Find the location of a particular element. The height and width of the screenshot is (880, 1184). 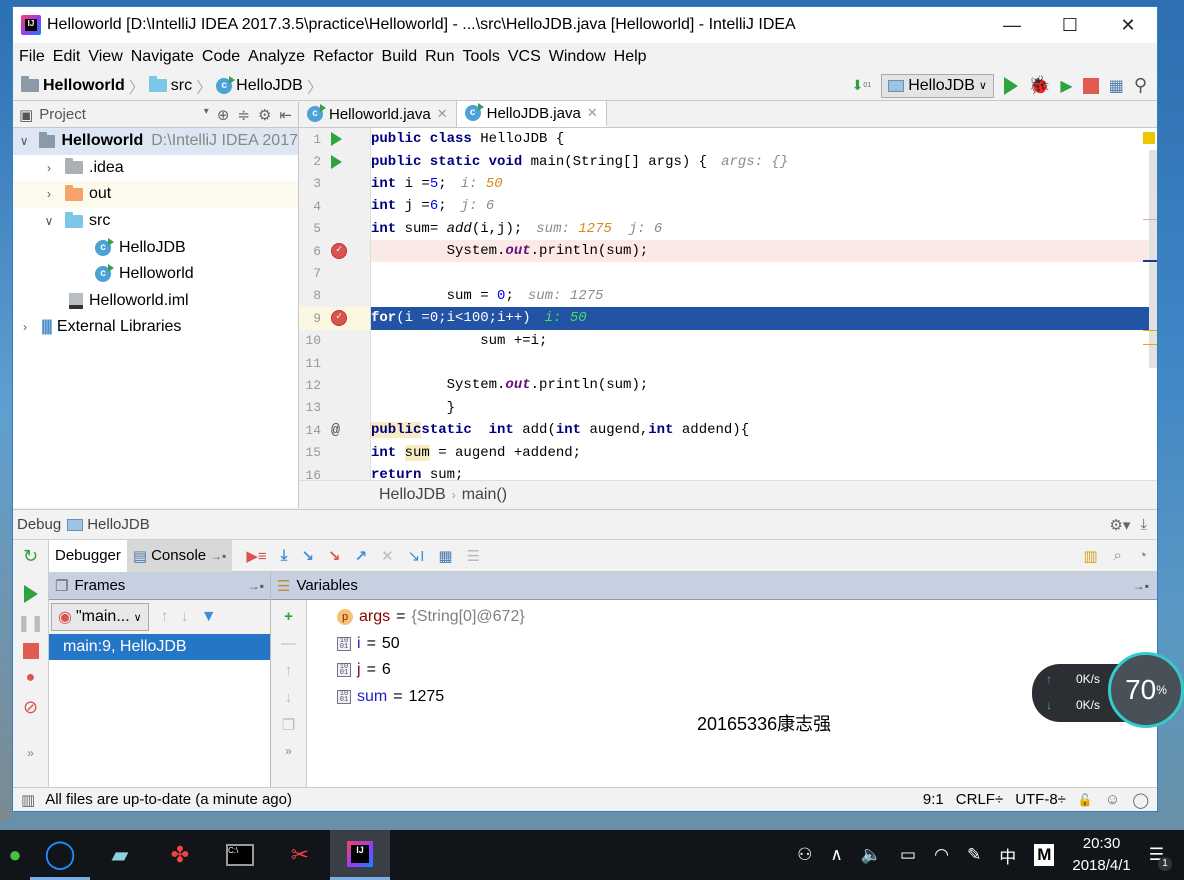

force-step-into-icon: ↘ is located at coordinates (334, 556).